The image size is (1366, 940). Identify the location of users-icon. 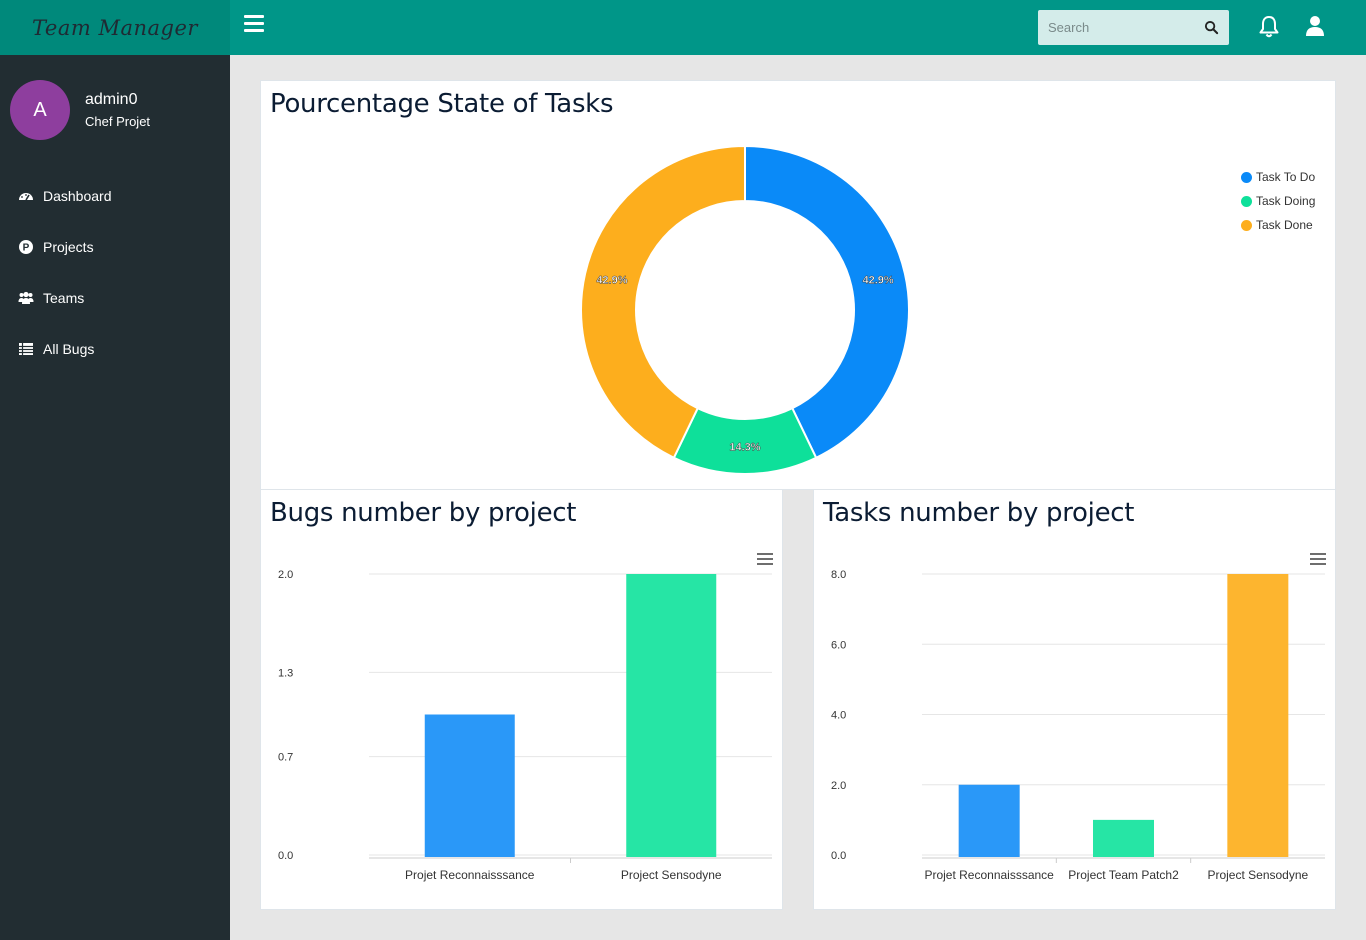
(26, 297).